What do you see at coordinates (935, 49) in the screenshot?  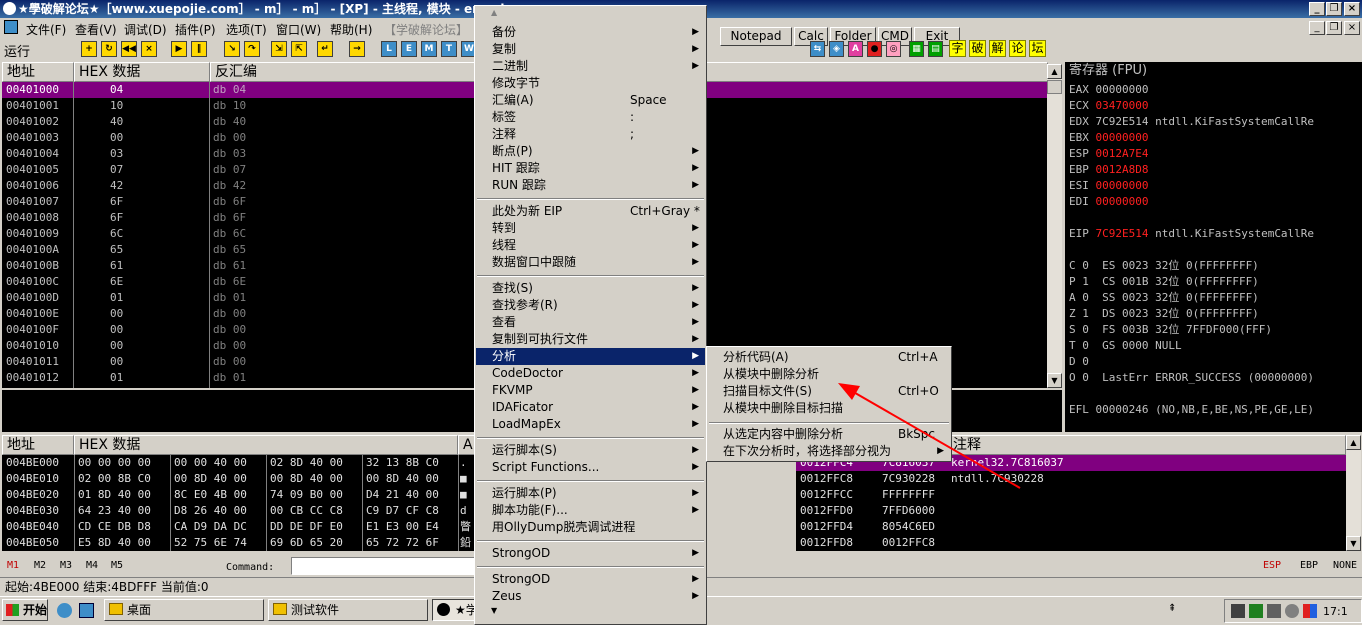 I see `plugin-icon-6: ▤` at bounding box center [935, 49].